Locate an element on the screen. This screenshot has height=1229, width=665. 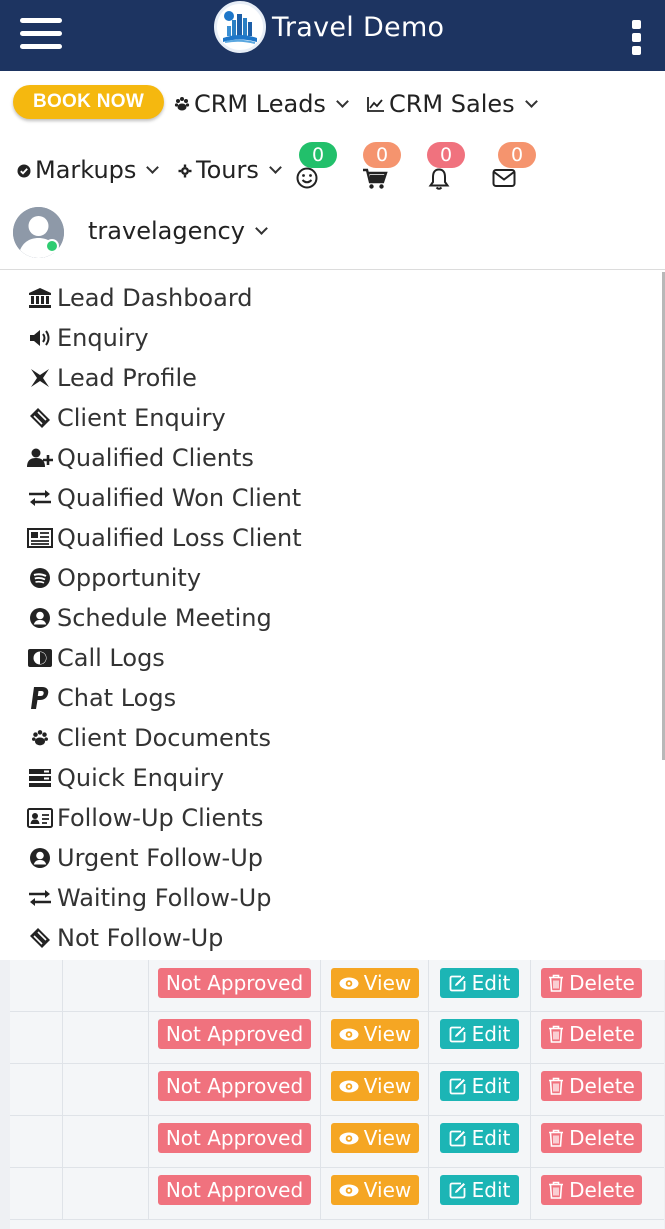
nav-tours-label: Tours is located at coordinates (227, 170).